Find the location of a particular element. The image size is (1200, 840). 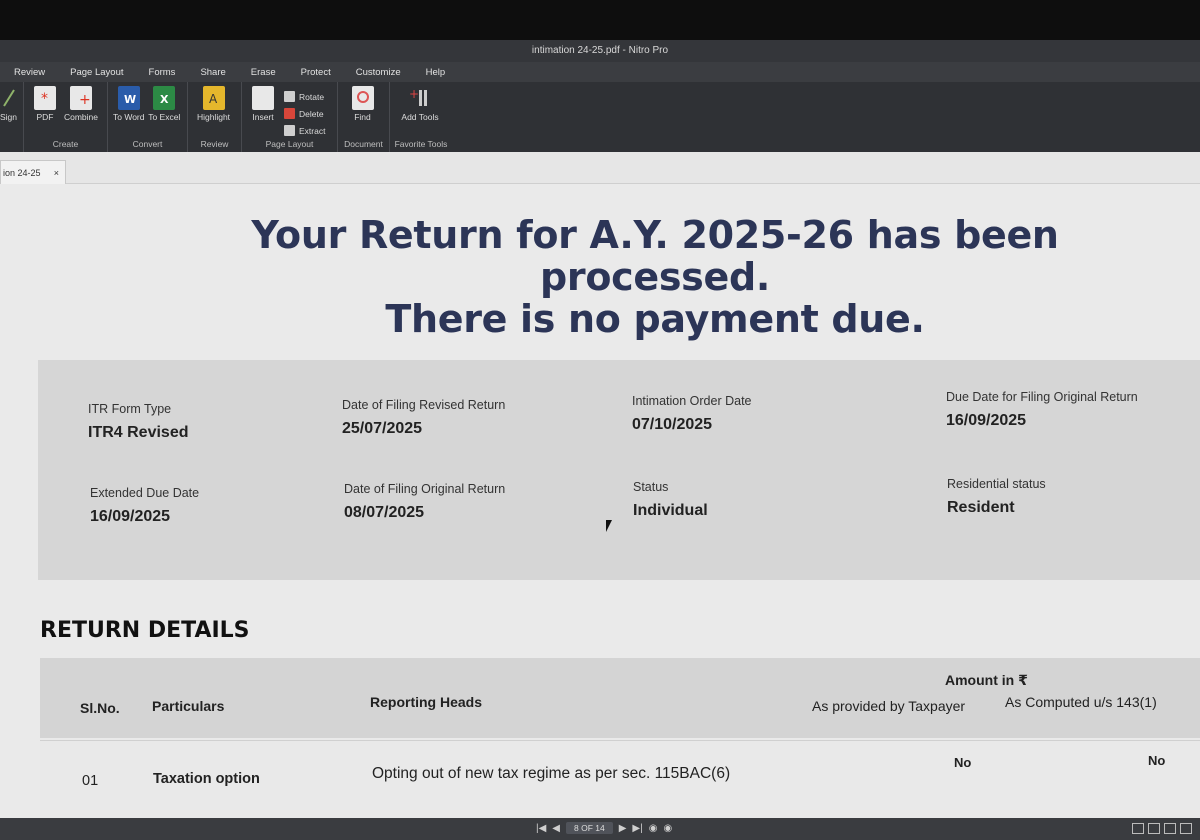

sign-button: Sign is located at coordinates (8, 104).